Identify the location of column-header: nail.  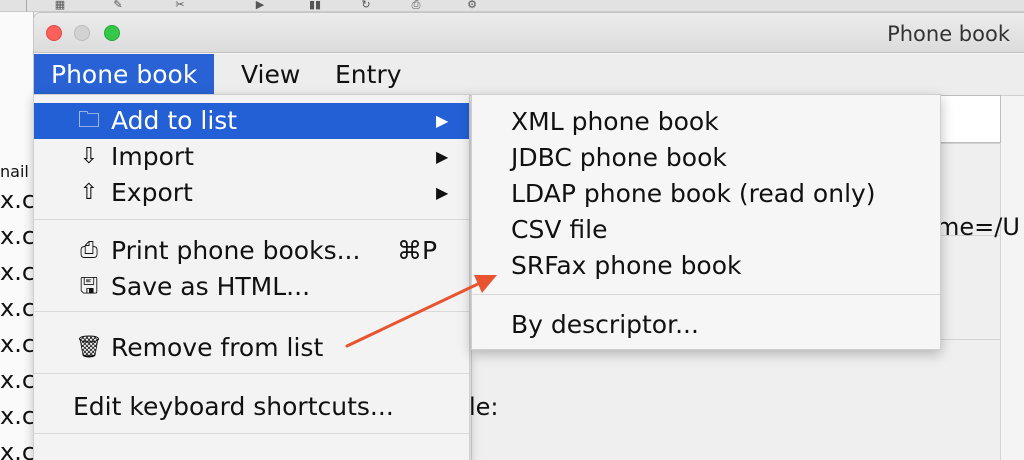
(14, 171).